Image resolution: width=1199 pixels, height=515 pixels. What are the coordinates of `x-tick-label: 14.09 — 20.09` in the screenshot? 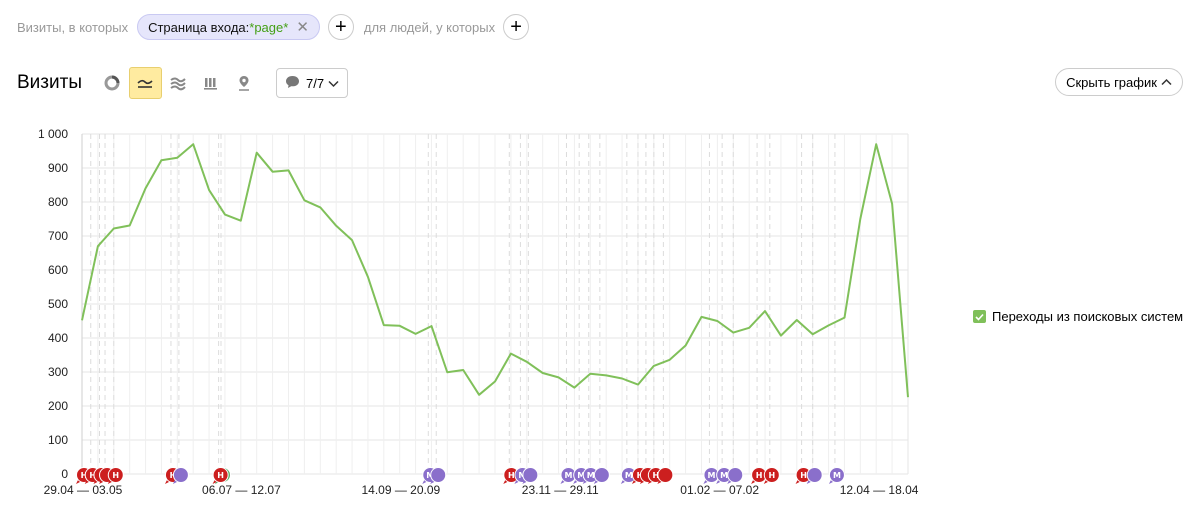 It's located at (400, 490).